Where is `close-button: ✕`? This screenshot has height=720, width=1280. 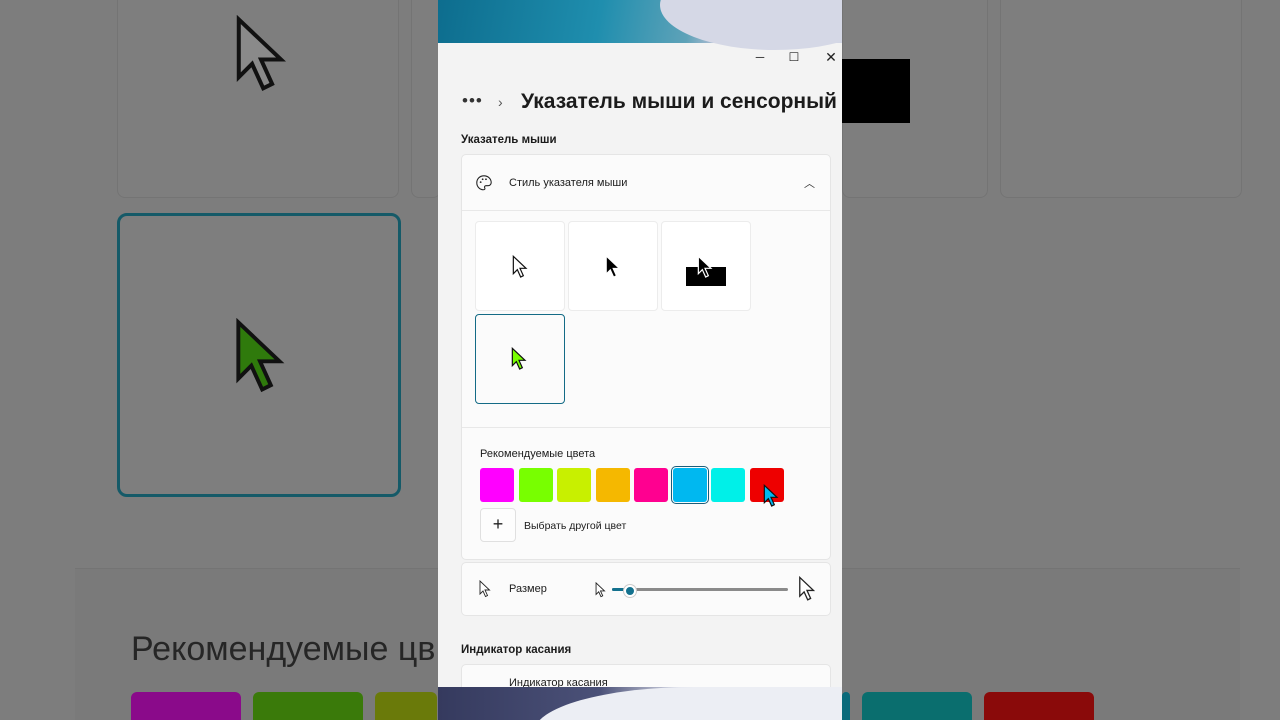
close-button: ✕ is located at coordinates (830, 57).